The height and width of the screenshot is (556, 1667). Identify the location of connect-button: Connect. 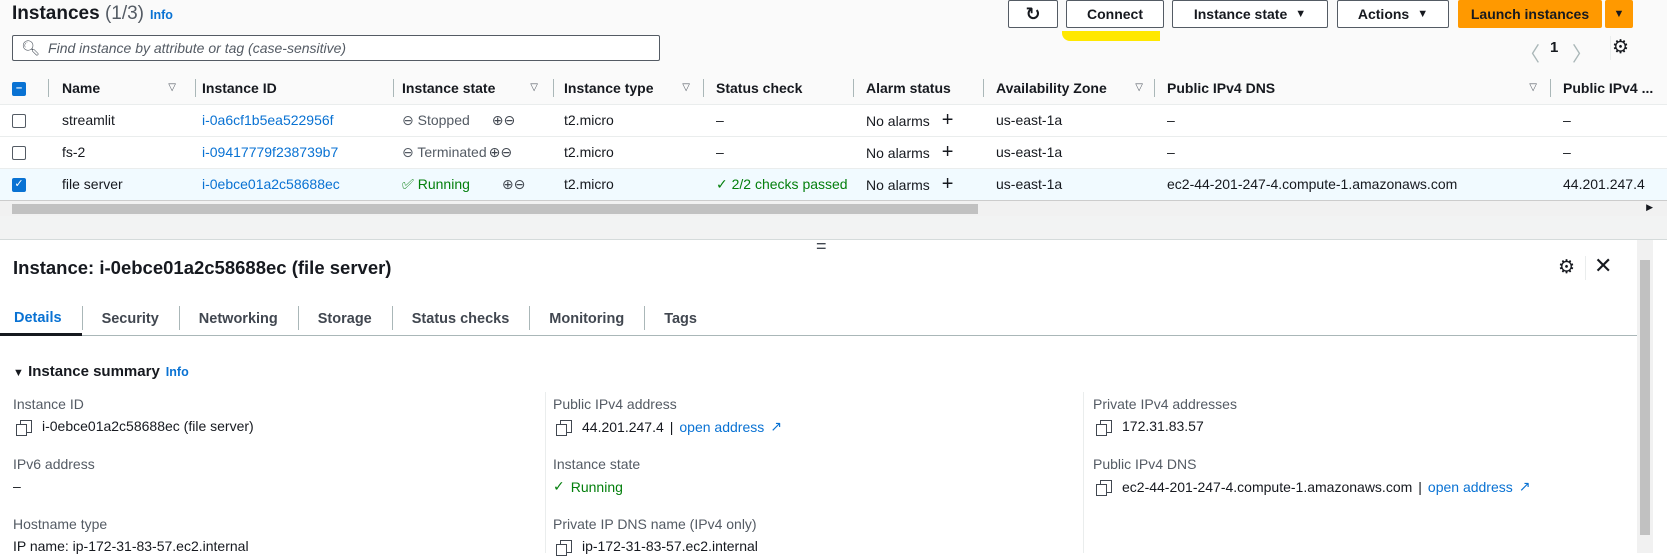
(1115, 14).